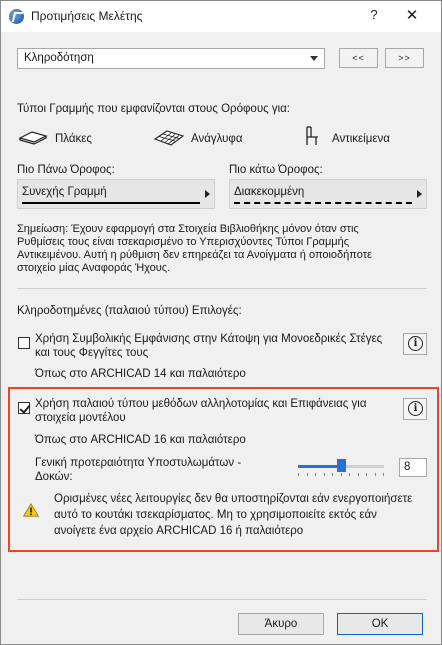 This screenshot has width=442, height=645. Describe the element at coordinates (312, 135) in the screenshot. I see `object-icon` at that location.